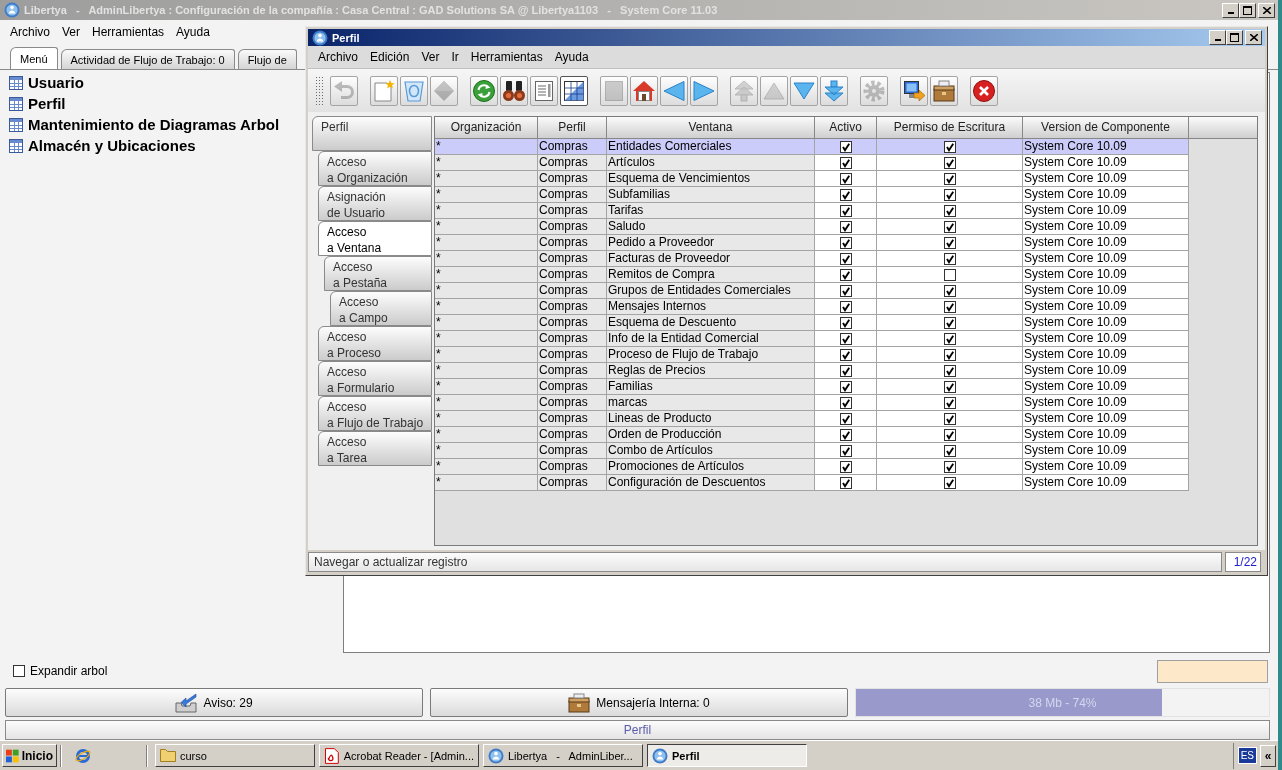 This screenshot has width=1282, height=770. I want to click on table-row: * Compras Orden de Producción System Core 10.09, so click(812, 435).